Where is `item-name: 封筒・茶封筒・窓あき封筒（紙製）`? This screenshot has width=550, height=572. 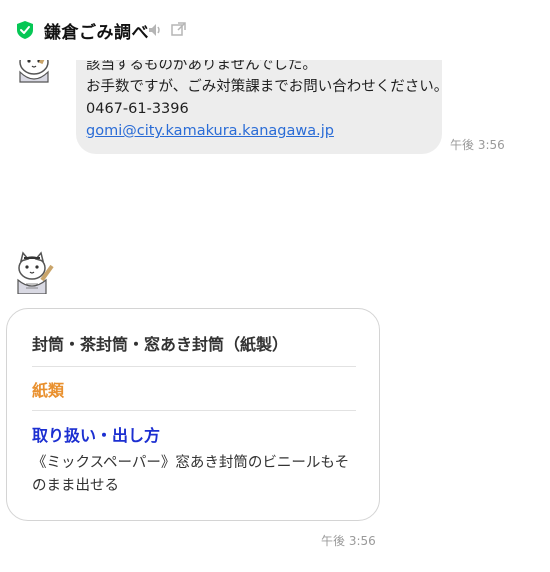 item-name: 封筒・茶封筒・窓あき封筒（紙製） is located at coordinates (160, 344).